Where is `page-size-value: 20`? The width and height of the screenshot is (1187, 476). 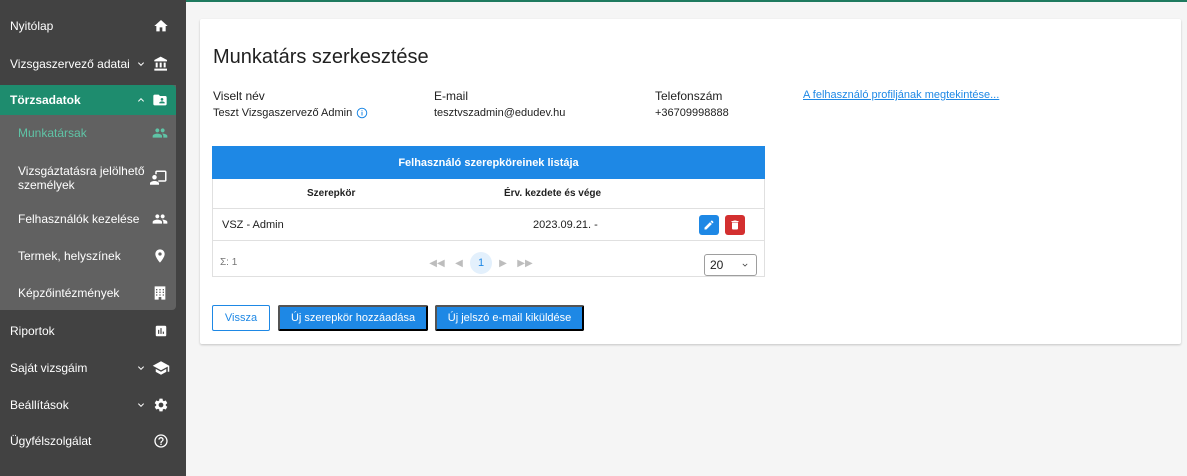
page-size-value: 20 is located at coordinates (717, 265).